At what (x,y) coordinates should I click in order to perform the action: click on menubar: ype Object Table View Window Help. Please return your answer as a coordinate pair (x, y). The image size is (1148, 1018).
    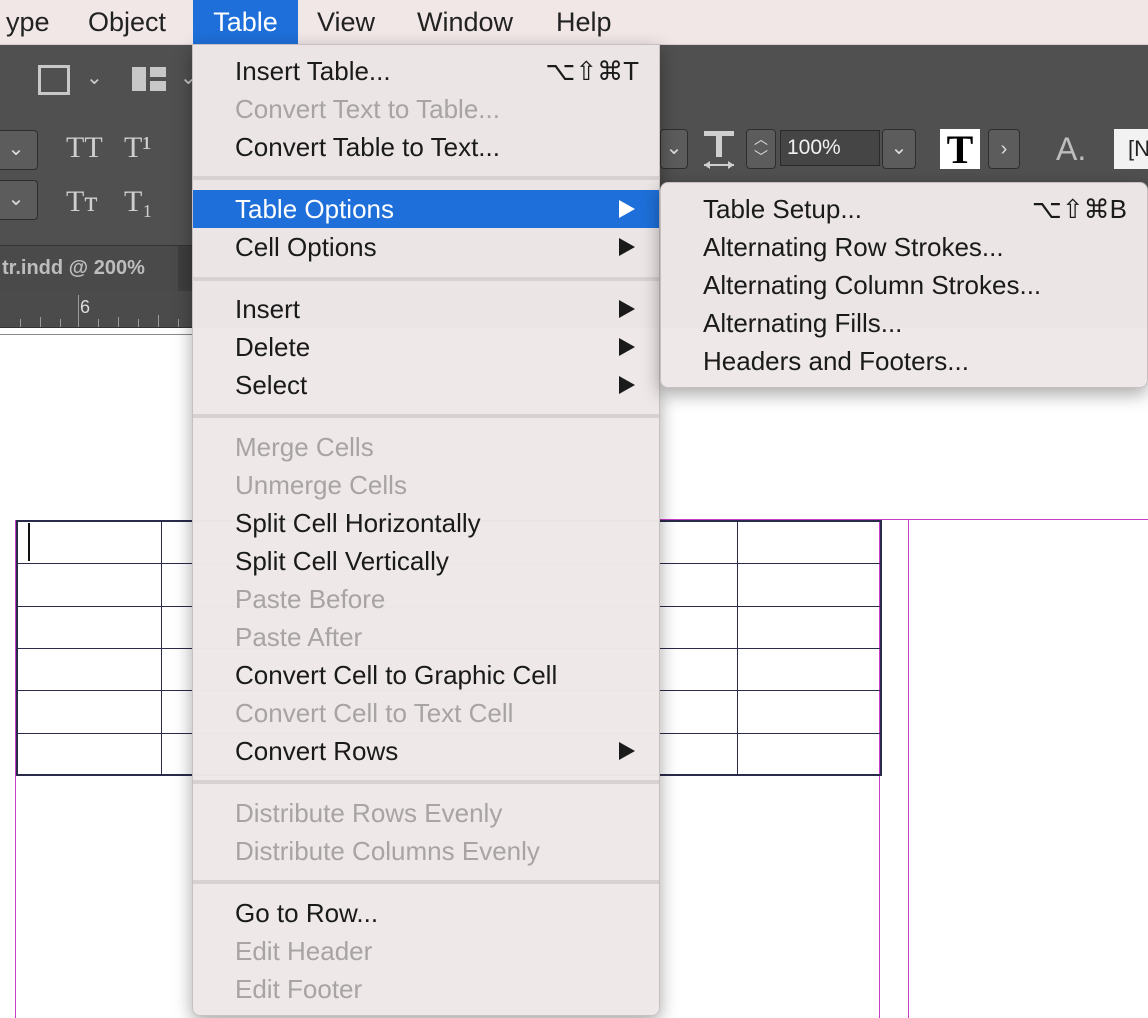
    Looking at the image, I should click on (574, 22).